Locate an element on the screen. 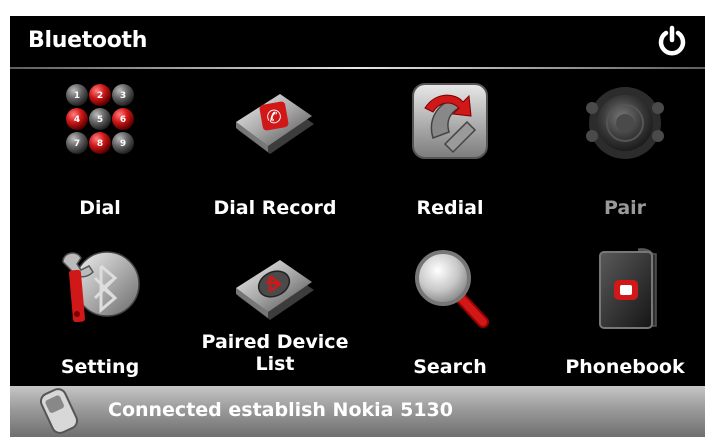 The width and height of the screenshot is (715, 437). page-title: Bluetooth is located at coordinates (88, 40).